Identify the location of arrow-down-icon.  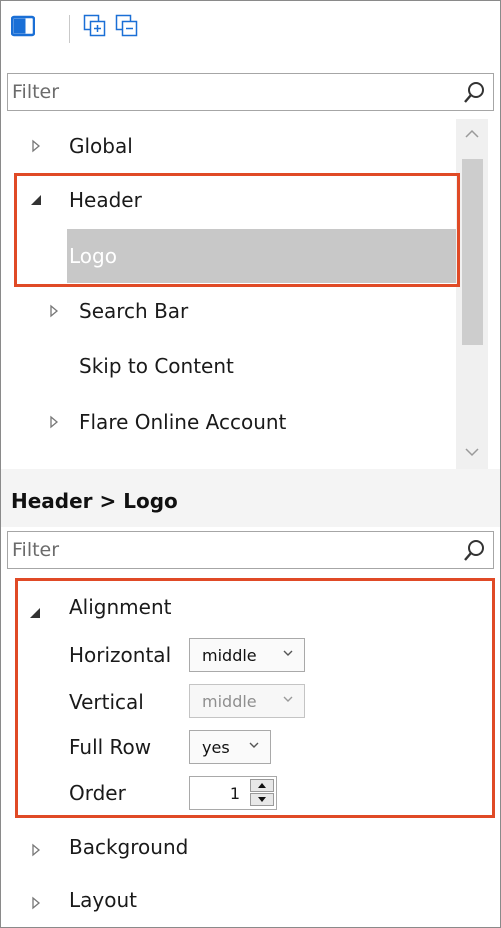
(262, 799).